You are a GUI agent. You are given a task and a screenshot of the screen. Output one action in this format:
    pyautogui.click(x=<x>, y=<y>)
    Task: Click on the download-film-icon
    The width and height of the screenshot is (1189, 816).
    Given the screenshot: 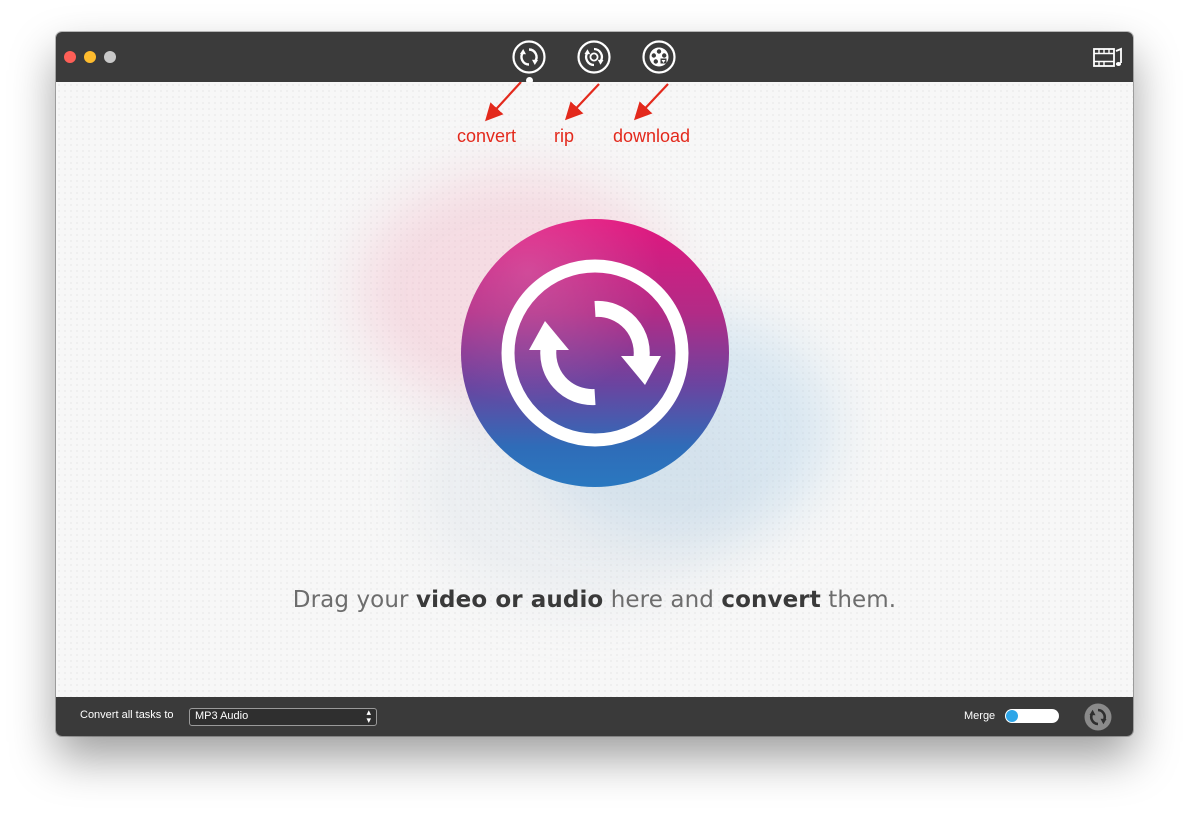 What is the action you would take?
    pyautogui.click(x=659, y=57)
    